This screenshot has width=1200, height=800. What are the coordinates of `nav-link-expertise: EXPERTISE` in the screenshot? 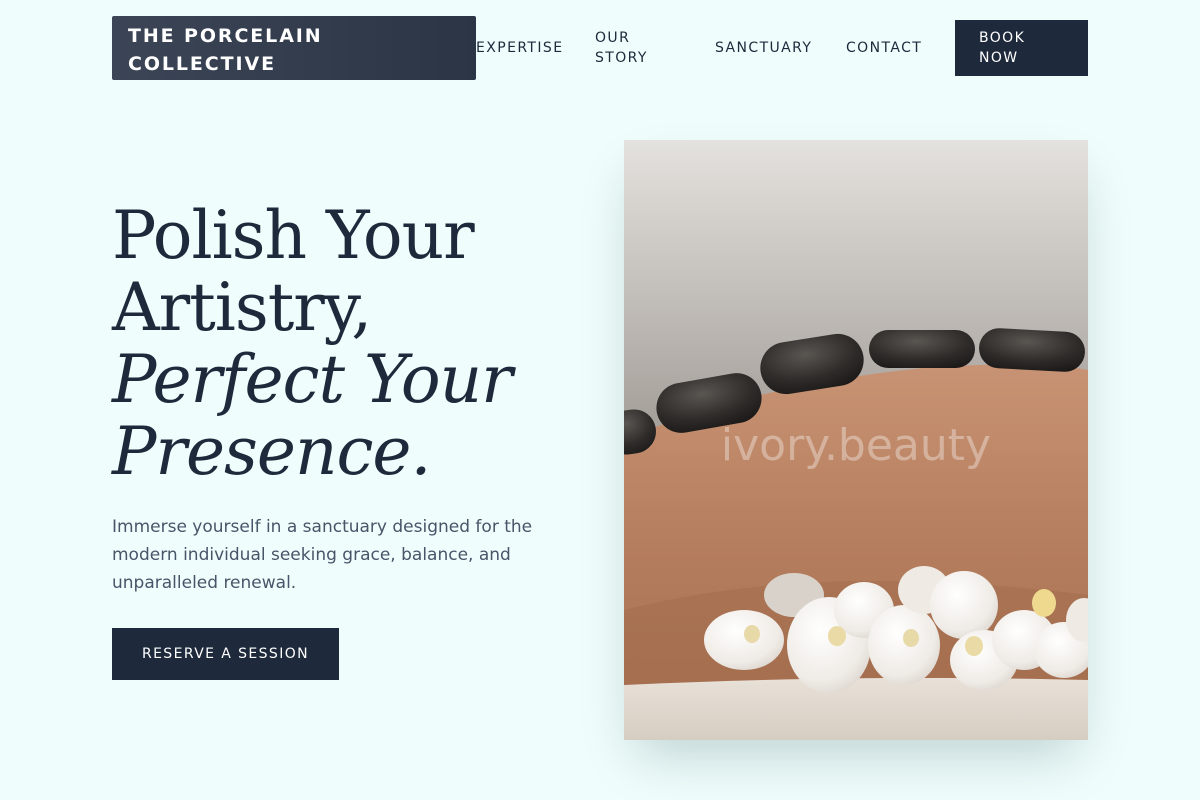 It's located at (519, 48).